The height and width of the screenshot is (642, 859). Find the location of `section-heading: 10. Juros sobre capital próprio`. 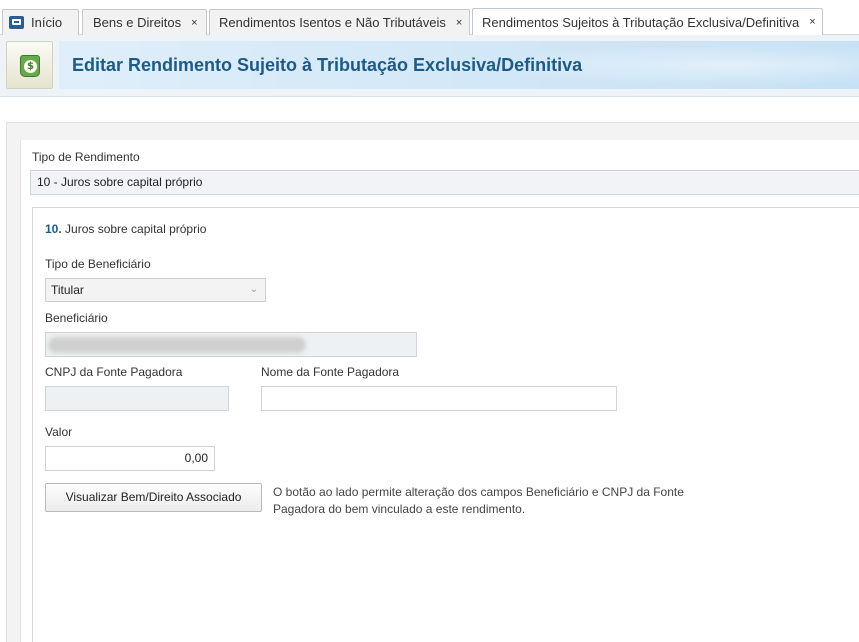

section-heading: 10. Juros sobre capital próprio is located at coordinates (125, 229).